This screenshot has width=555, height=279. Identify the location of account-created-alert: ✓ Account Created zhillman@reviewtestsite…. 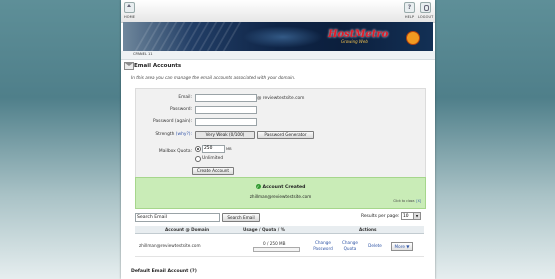
(280, 193).